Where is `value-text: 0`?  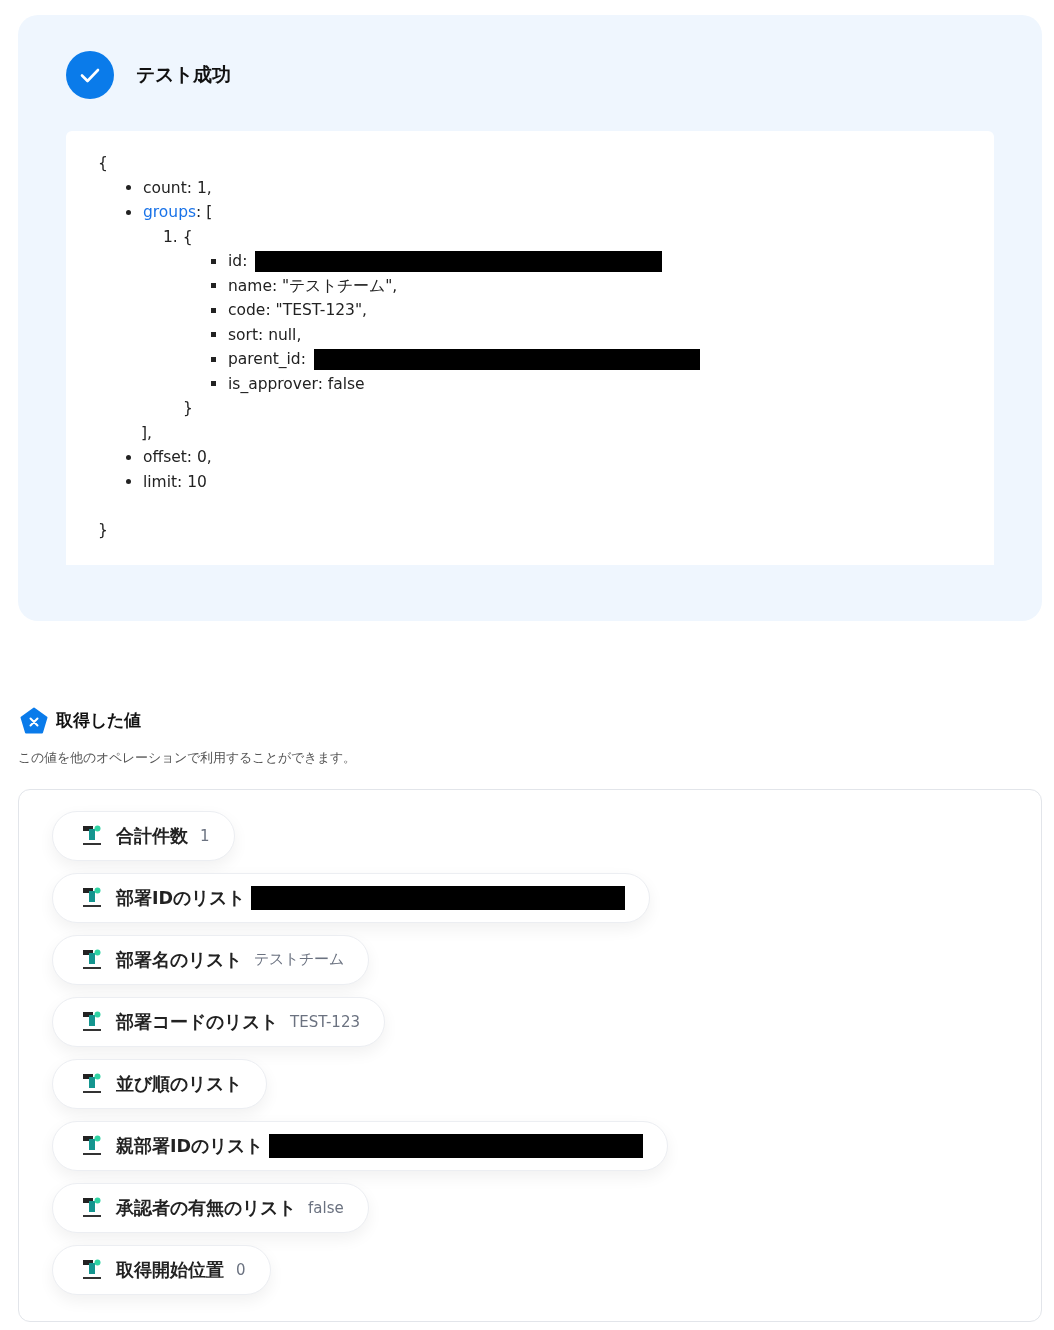
value-text: 0 is located at coordinates (241, 1269).